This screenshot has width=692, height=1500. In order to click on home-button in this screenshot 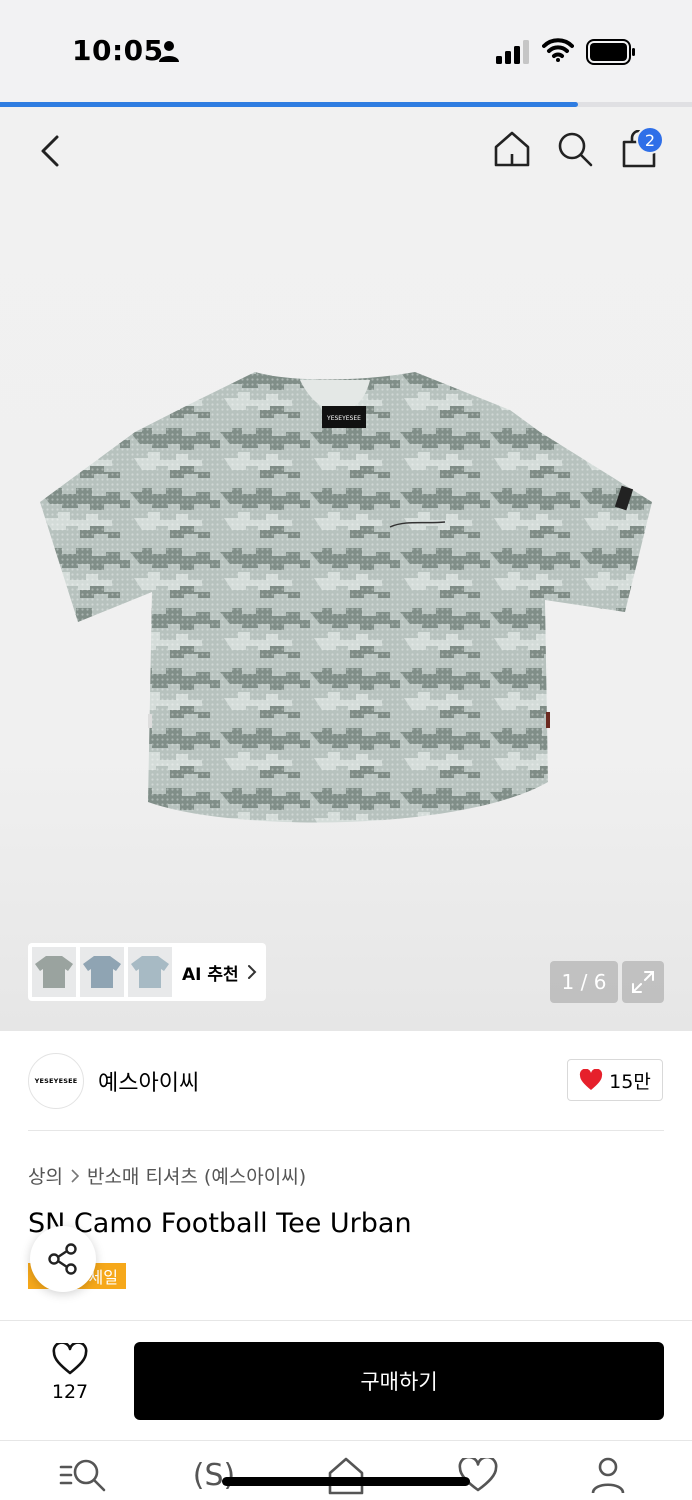, I will do `click(512, 149)`.